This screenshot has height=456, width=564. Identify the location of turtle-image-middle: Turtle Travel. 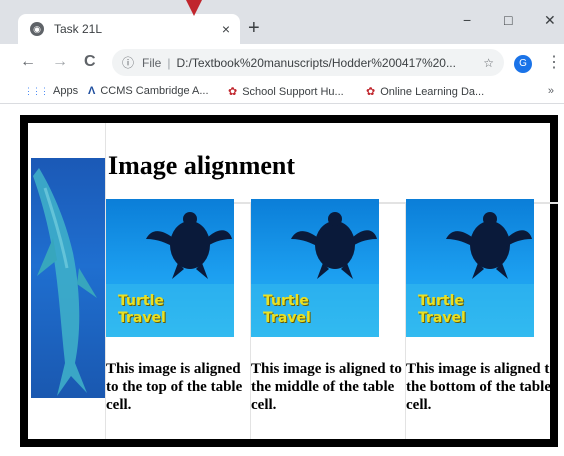
(315, 268).